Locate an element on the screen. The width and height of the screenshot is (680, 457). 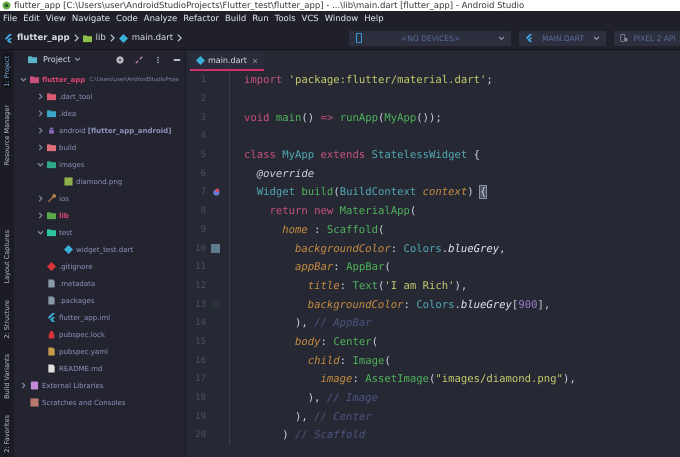
panel-title: Project is located at coordinates (56, 59).